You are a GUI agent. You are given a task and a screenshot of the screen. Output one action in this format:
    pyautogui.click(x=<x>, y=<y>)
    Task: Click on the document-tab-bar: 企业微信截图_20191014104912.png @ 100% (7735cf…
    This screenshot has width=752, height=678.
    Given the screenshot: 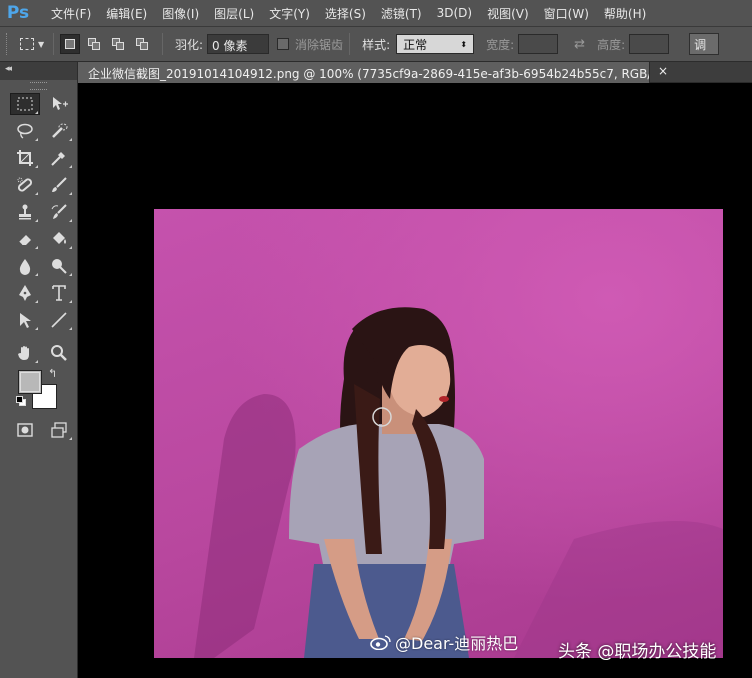 What is the action you would take?
    pyautogui.click(x=415, y=72)
    